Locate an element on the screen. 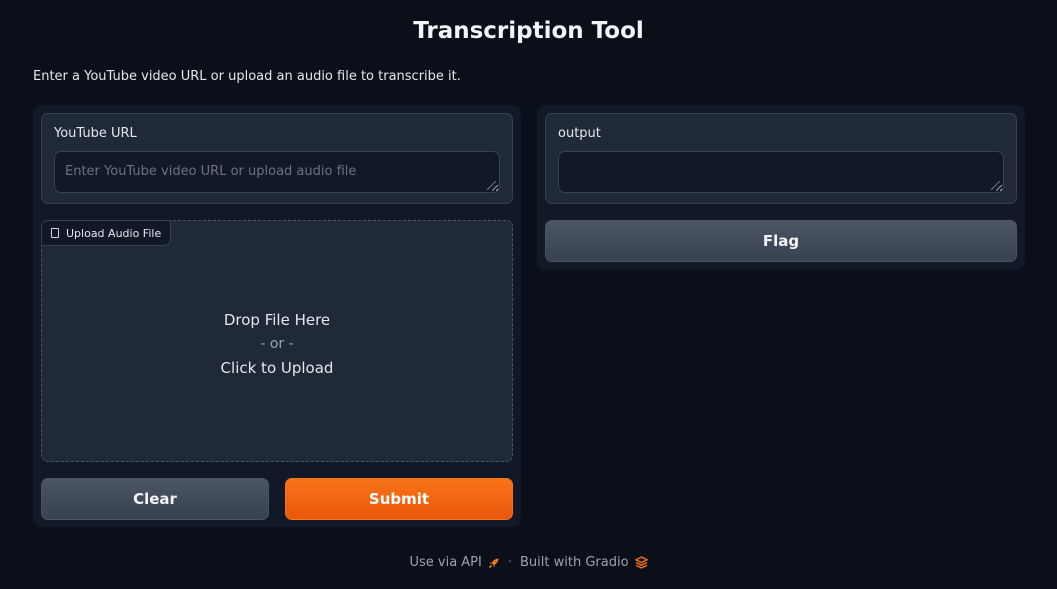 The image size is (1057, 589). youtube-url-block: YouTube URL is located at coordinates (277, 158).